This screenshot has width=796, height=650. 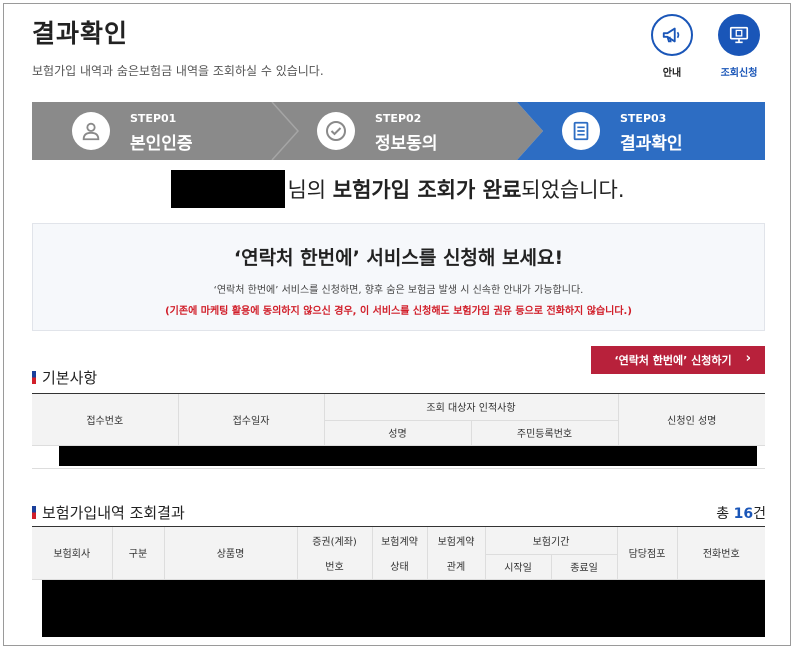 I want to click on redacted-basic-row, so click(x=408, y=456).